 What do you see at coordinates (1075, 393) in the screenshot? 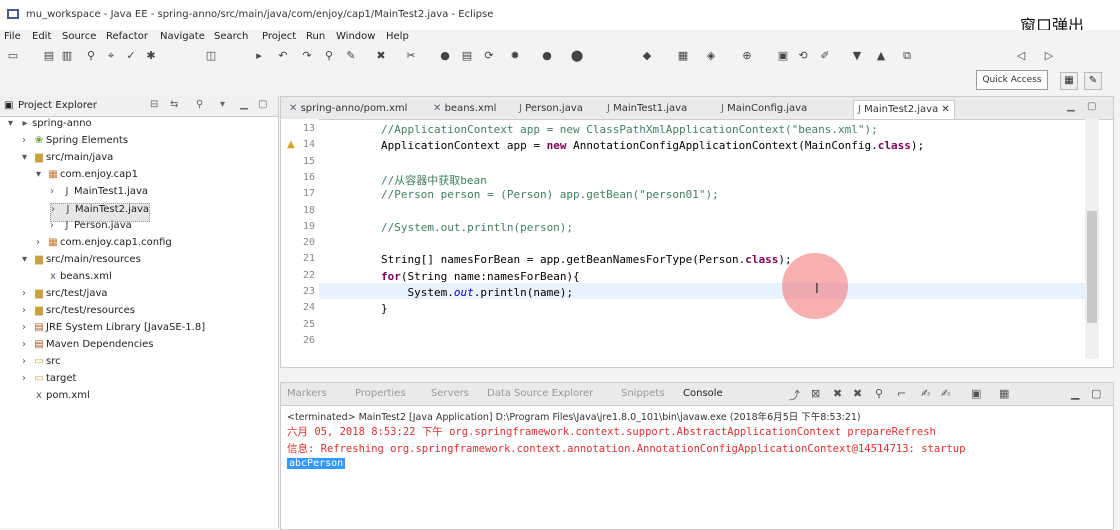
I see `console-minimize-icon: ▁` at bounding box center [1075, 393].